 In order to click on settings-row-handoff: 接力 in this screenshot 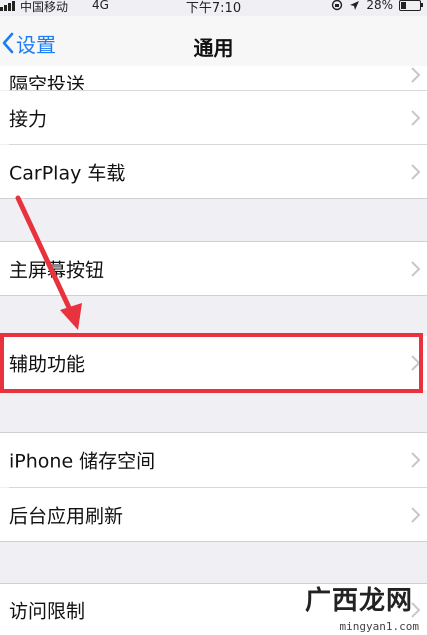, I will do `click(213, 117)`.